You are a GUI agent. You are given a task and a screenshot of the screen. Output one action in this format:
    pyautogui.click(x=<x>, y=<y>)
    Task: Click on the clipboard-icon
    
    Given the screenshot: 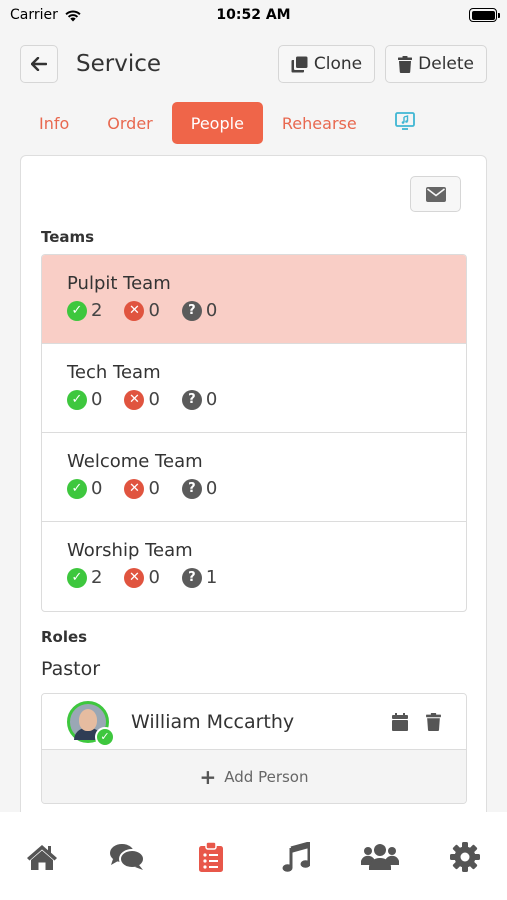 What is the action you would take?
    pyautogui.click(x=211, y=857)
    